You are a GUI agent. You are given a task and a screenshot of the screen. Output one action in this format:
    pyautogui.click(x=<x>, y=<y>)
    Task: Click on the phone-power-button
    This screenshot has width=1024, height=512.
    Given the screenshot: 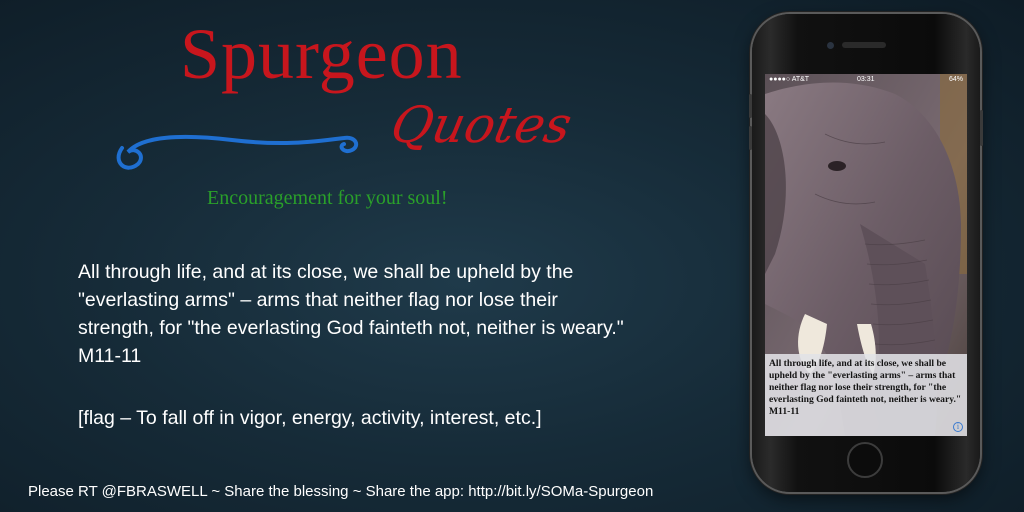 What is the action you would take?
    pyautogui.click(x=981, y=128)
    